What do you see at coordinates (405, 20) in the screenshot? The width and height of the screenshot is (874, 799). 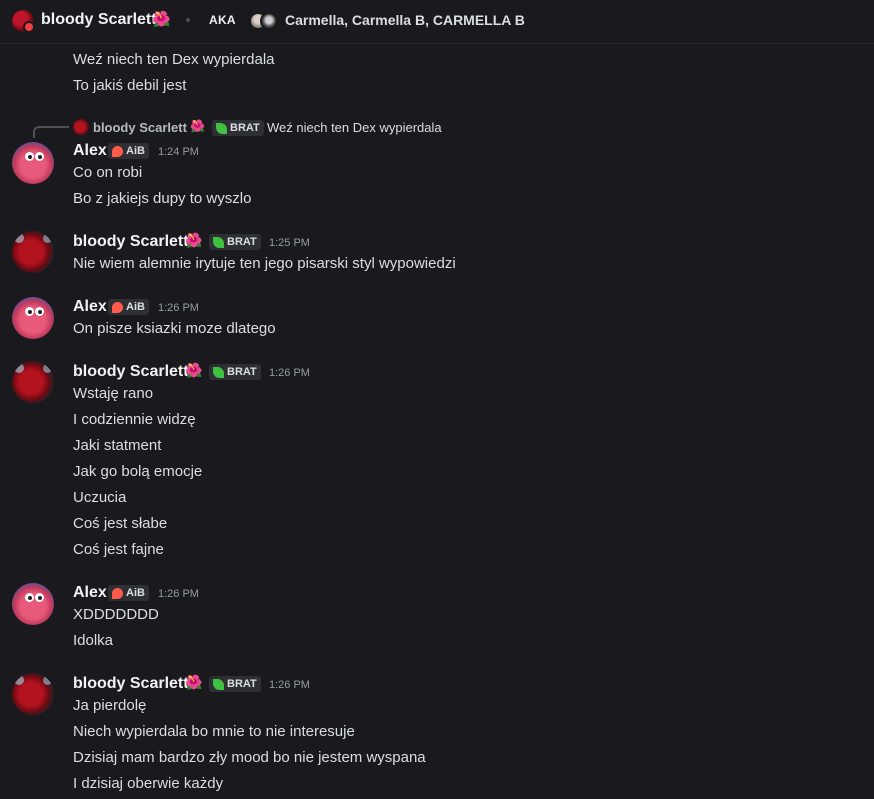 I see `aka-names: Carmella, Carmella B, CARMELLA B` at bounding box center [405, 20].